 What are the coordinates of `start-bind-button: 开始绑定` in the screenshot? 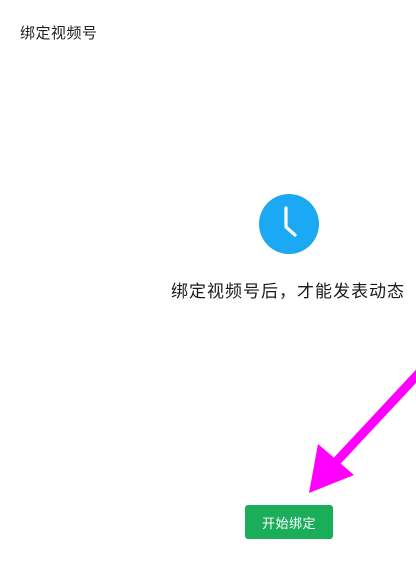 It's located at (289, 522).